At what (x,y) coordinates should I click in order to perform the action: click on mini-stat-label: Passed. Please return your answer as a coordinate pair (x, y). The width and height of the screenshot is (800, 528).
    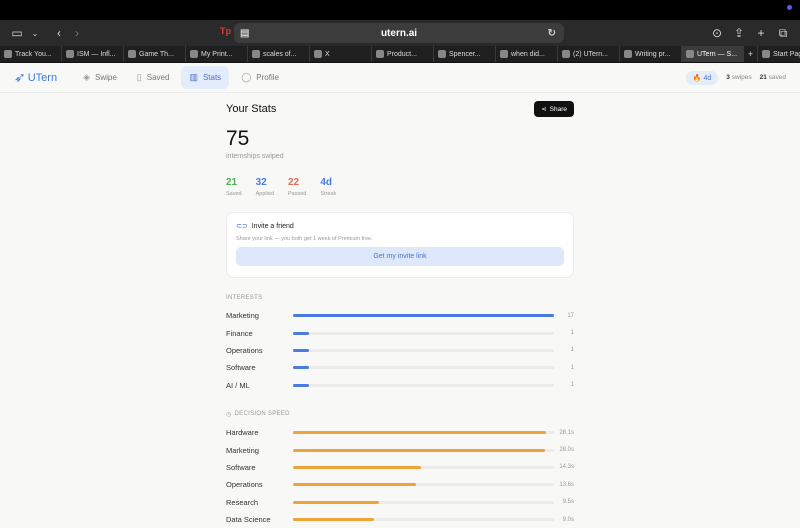
    Looking at the image, I should click on (297, 194).